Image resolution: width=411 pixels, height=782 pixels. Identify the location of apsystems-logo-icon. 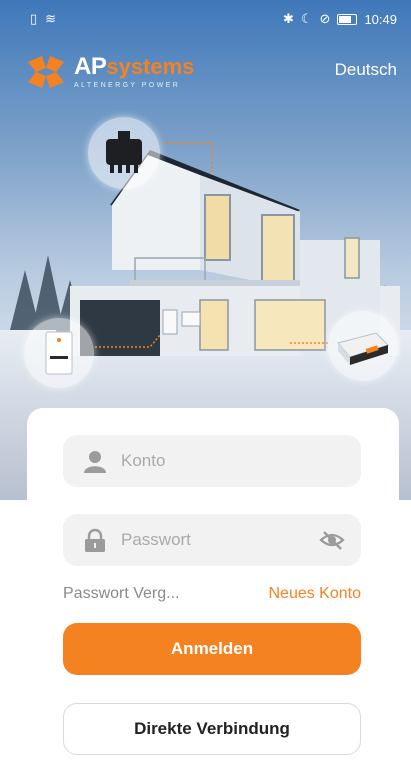
(46, 72).